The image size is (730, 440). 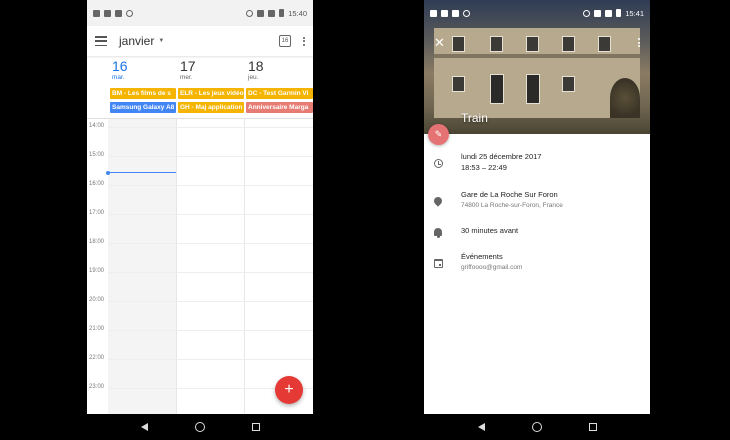 I want to click on edit-event-button: ✎, so click(x=438, y=134).